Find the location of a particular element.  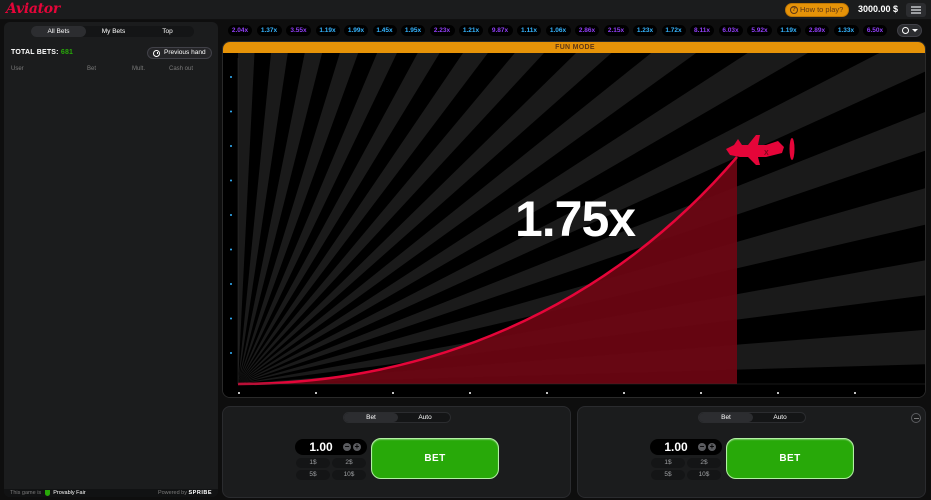

bets-tabs: All Bets My Bets Top is located at coordinates (112, 31).